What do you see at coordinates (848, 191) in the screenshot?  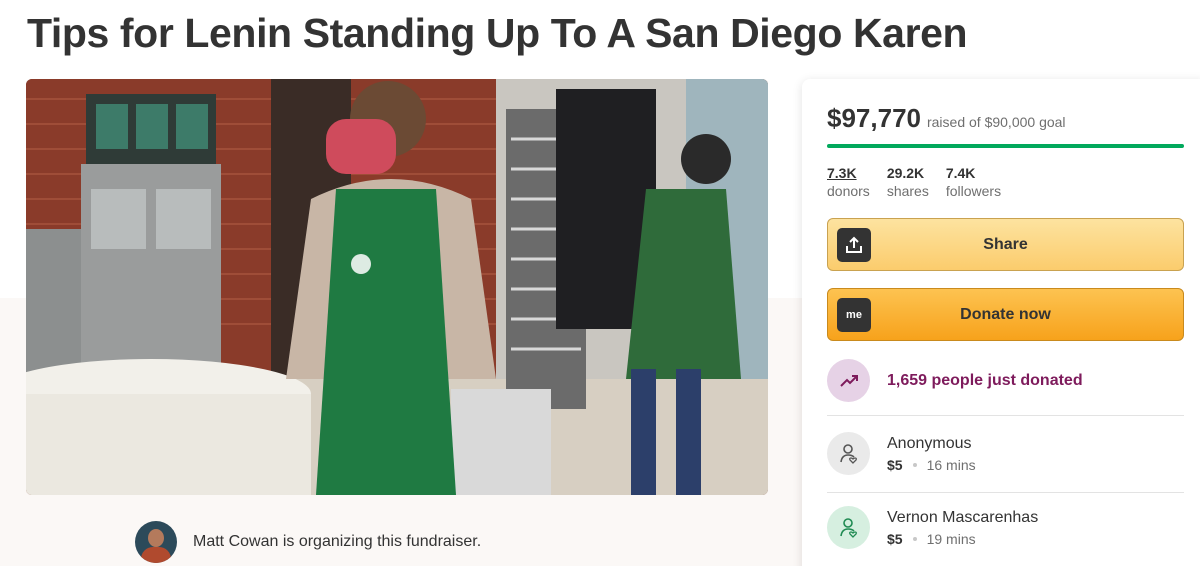 I see `stat-label: donors` at bounding box center [848, 191].